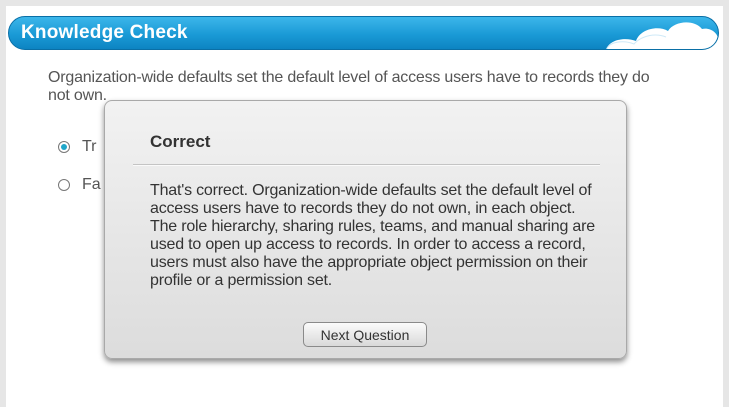 Image resolution: width=729 pixels, height=407 pixels. Describe the element at coordinates (365, 334) in the screenshot. I see `next-question-button: Next Question` at that location.